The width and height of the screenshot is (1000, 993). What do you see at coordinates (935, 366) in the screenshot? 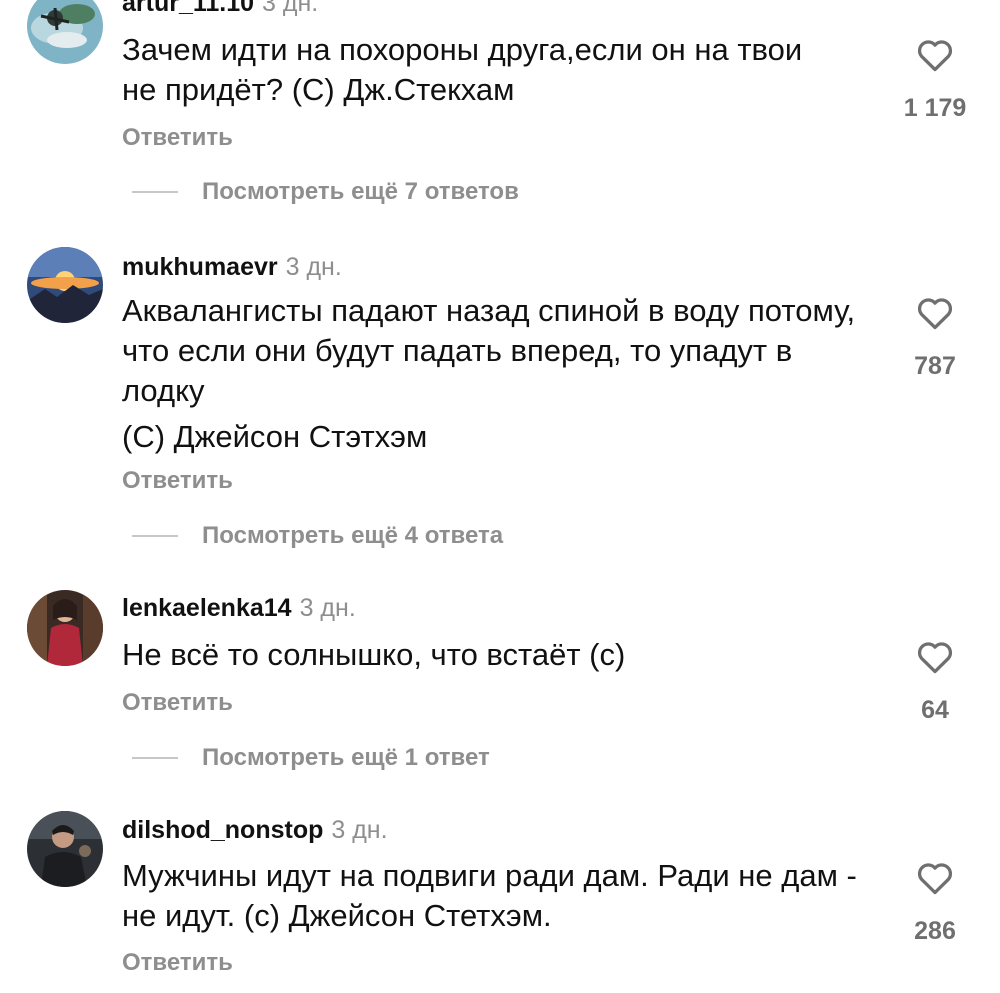
I see `like-count: 787` at bounding box center [935, 366].